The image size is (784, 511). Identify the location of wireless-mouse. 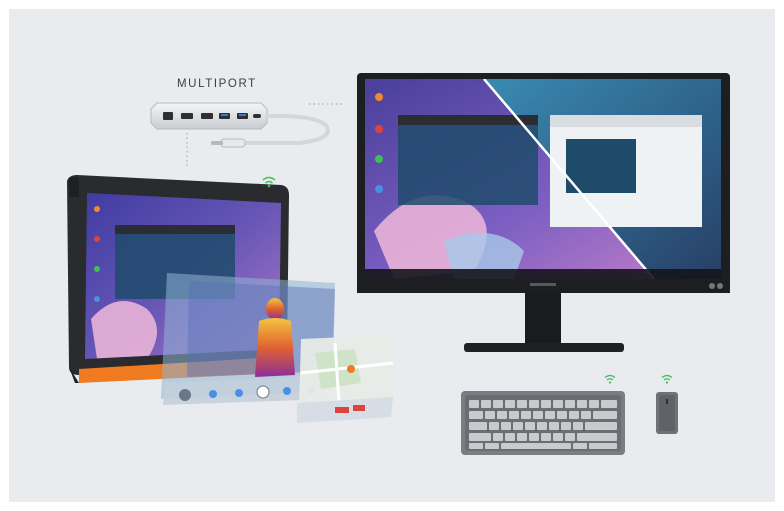
(667, 413).